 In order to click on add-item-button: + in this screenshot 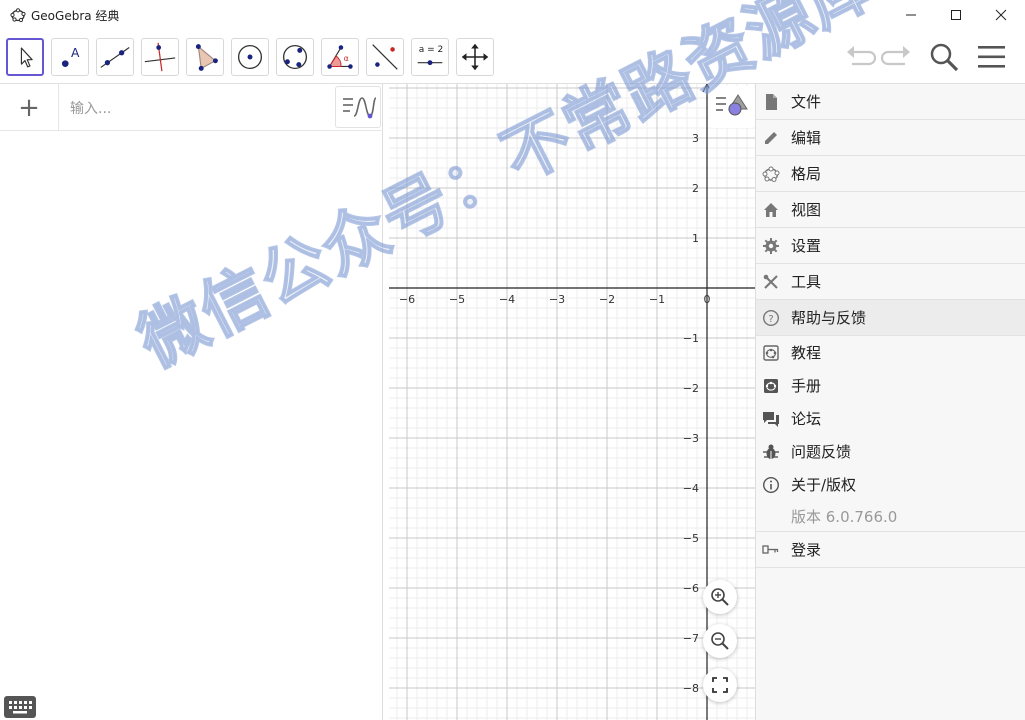, I will do `click(29, 107)`.